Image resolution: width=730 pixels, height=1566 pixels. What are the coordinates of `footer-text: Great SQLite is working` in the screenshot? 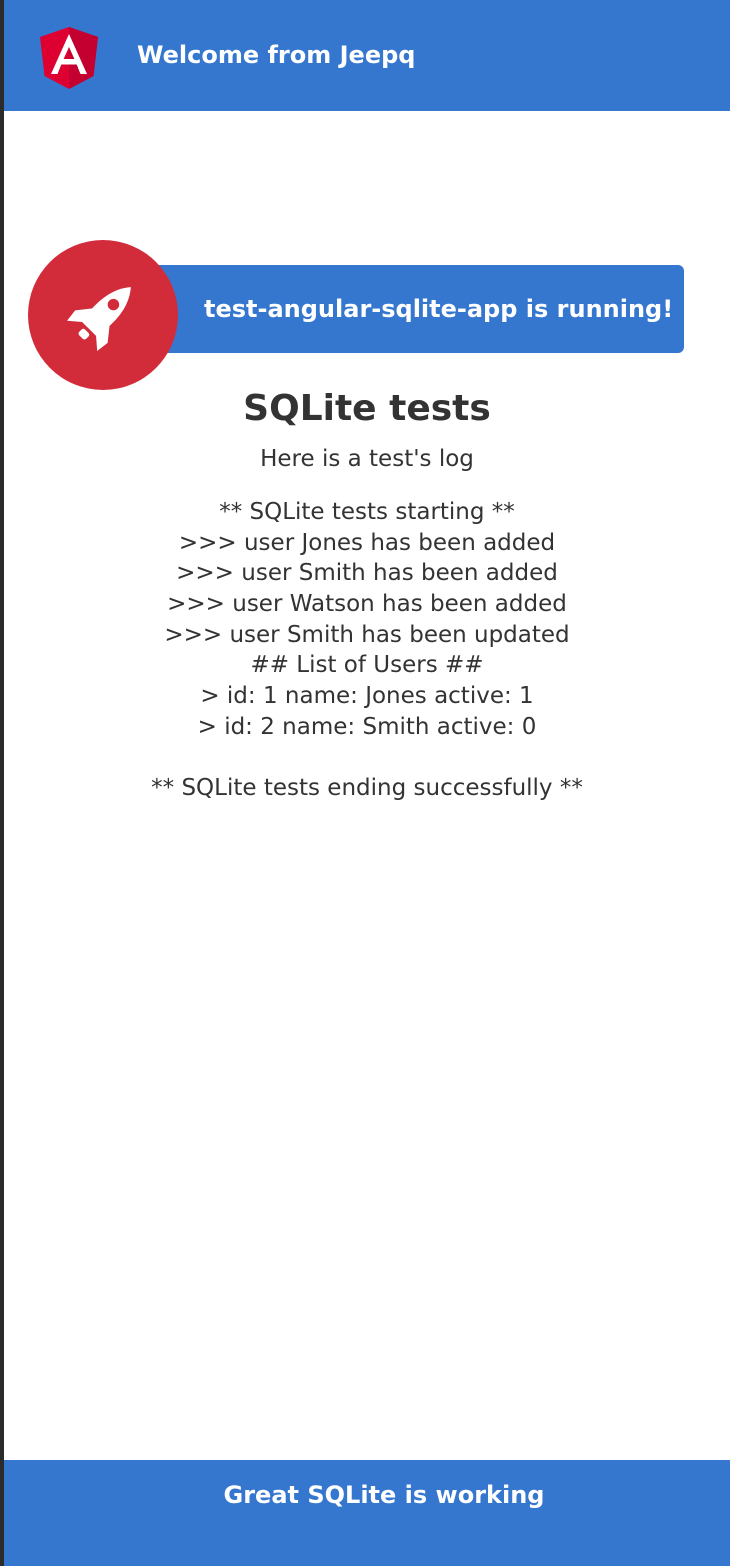 It's located at (384, 1495).